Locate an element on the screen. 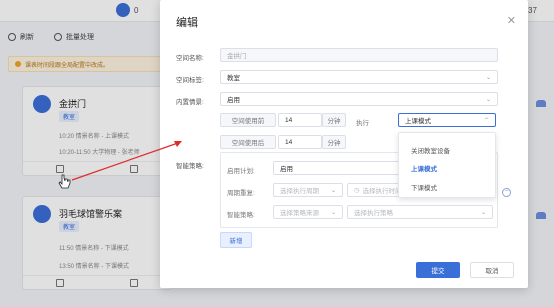  chevron-up-icon: ⌃ is located at coordinates (486, 121).